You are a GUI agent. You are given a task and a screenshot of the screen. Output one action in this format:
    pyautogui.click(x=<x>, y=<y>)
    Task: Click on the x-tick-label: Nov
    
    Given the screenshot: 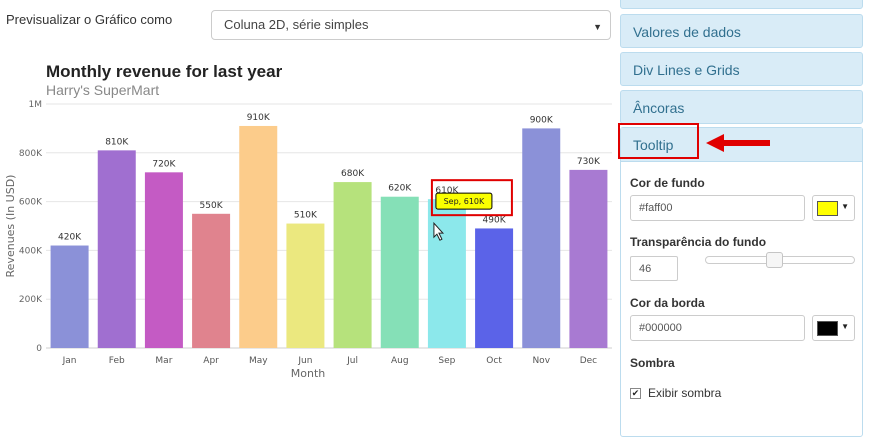 What is the action you would take?
    pyautogui.click(x=541, y=361)
    